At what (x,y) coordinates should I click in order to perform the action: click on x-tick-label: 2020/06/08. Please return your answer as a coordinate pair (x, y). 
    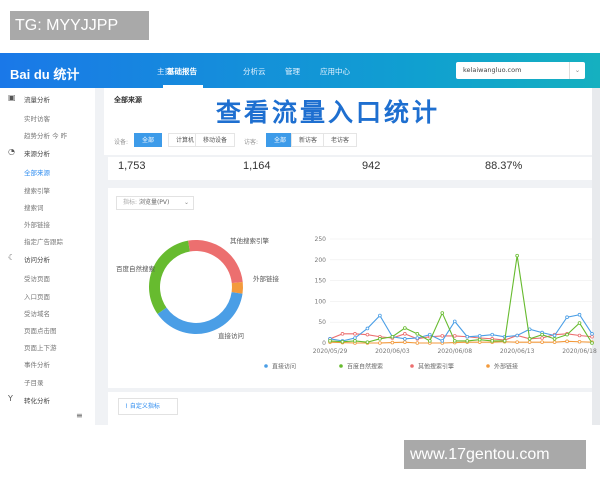
    Looking at the image, I should click on (454, 351).